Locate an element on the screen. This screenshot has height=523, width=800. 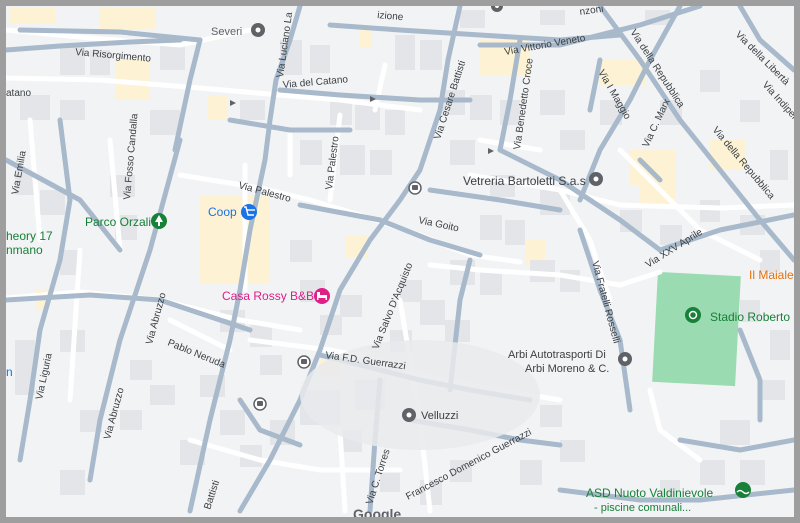
poi-label-stadio: Stadio Roberto S is located at coordinates (752, 317).